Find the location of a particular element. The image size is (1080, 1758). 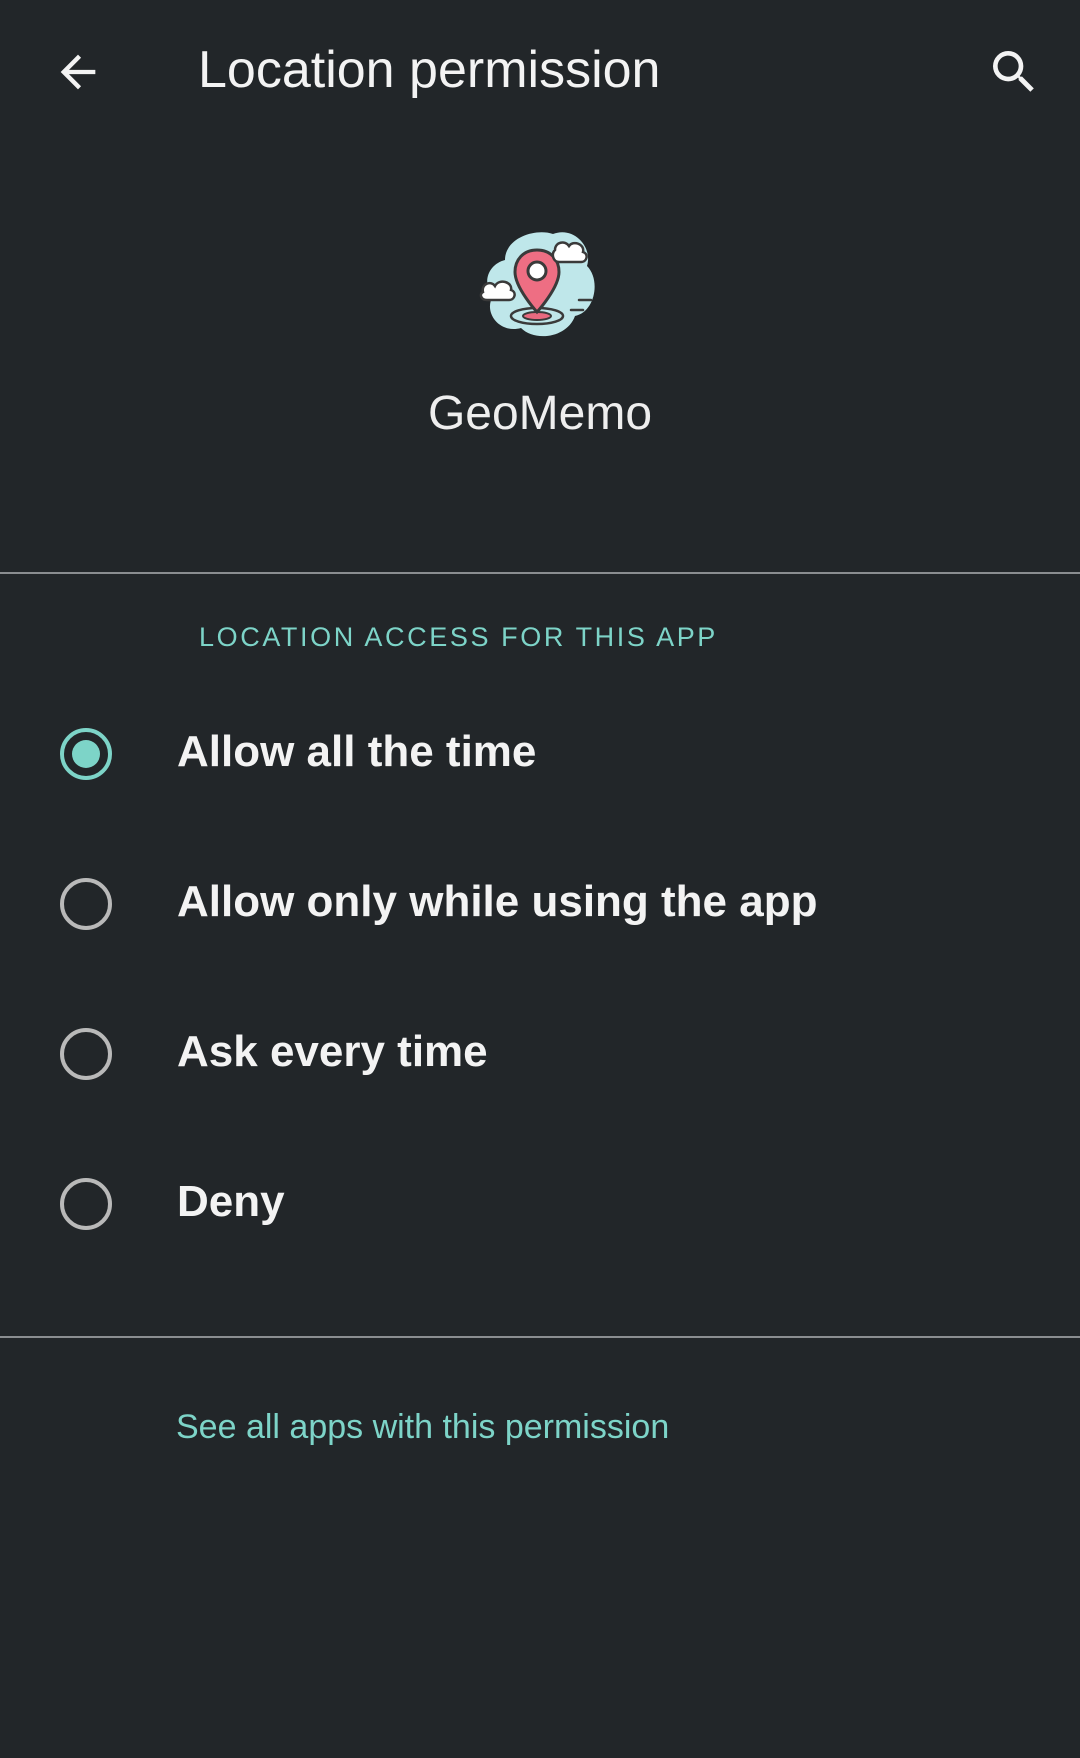

option-ask-every-time: Ask every time is located at coordinates (540, 1054).